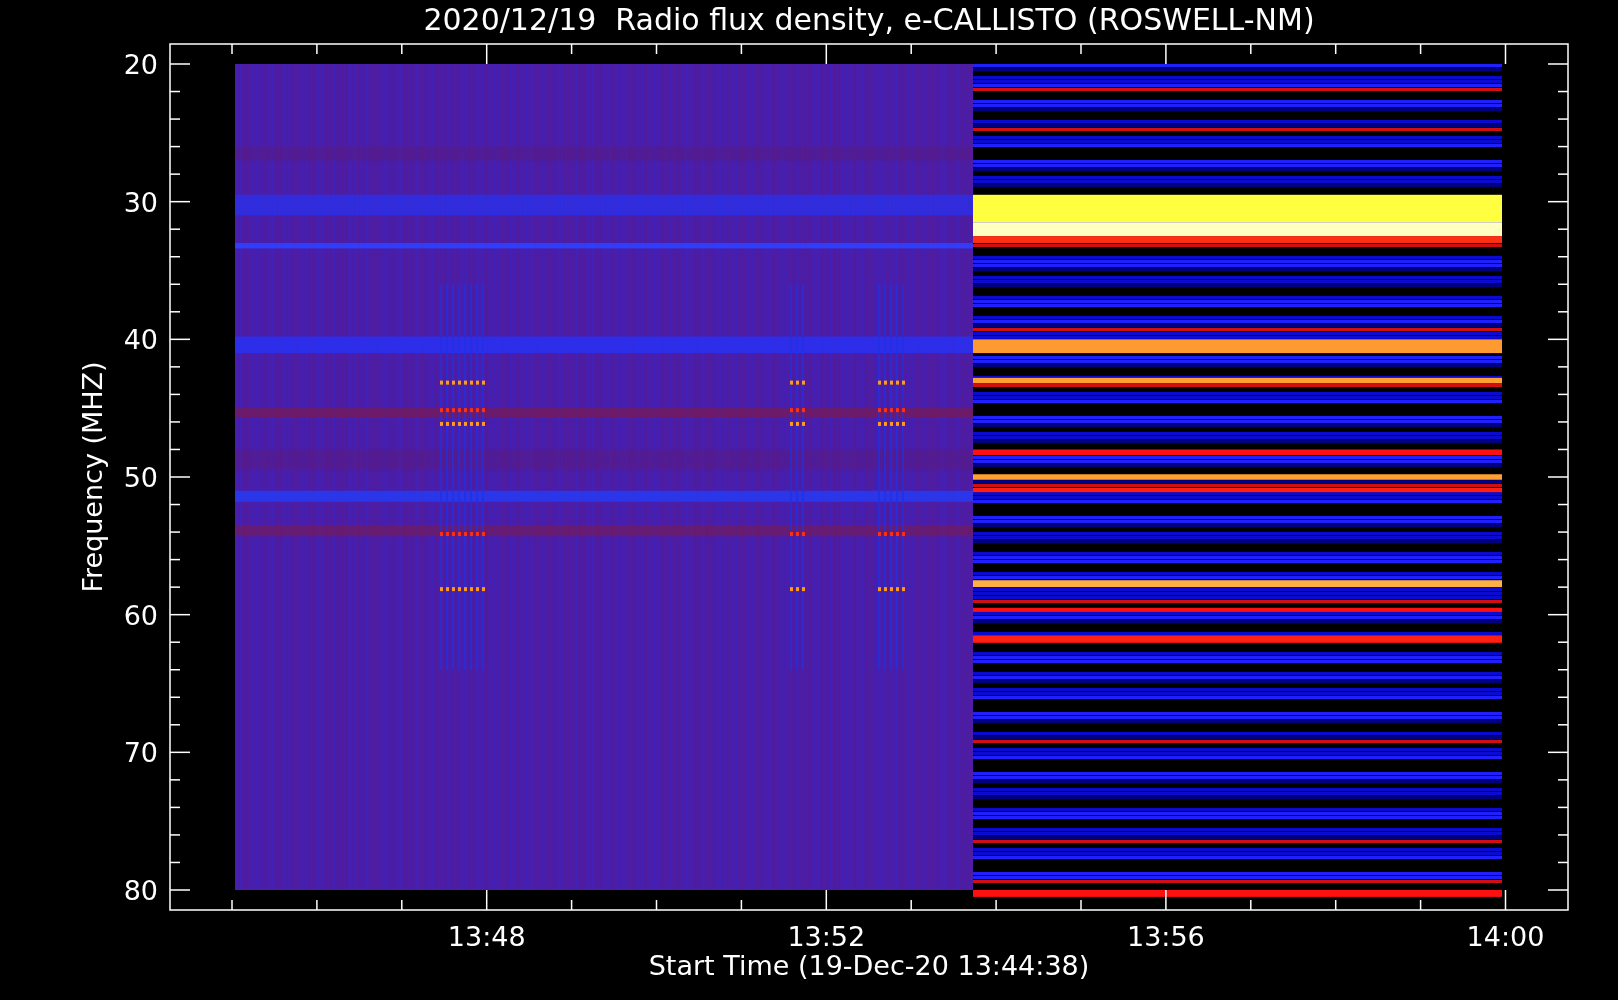 This screenshot has width=1618, height=1000. Describe the element at coordinates (869, 965) in the screenshot. I see `axis-title: Start Time (19-Dec-20 13:44:38)` at that location.